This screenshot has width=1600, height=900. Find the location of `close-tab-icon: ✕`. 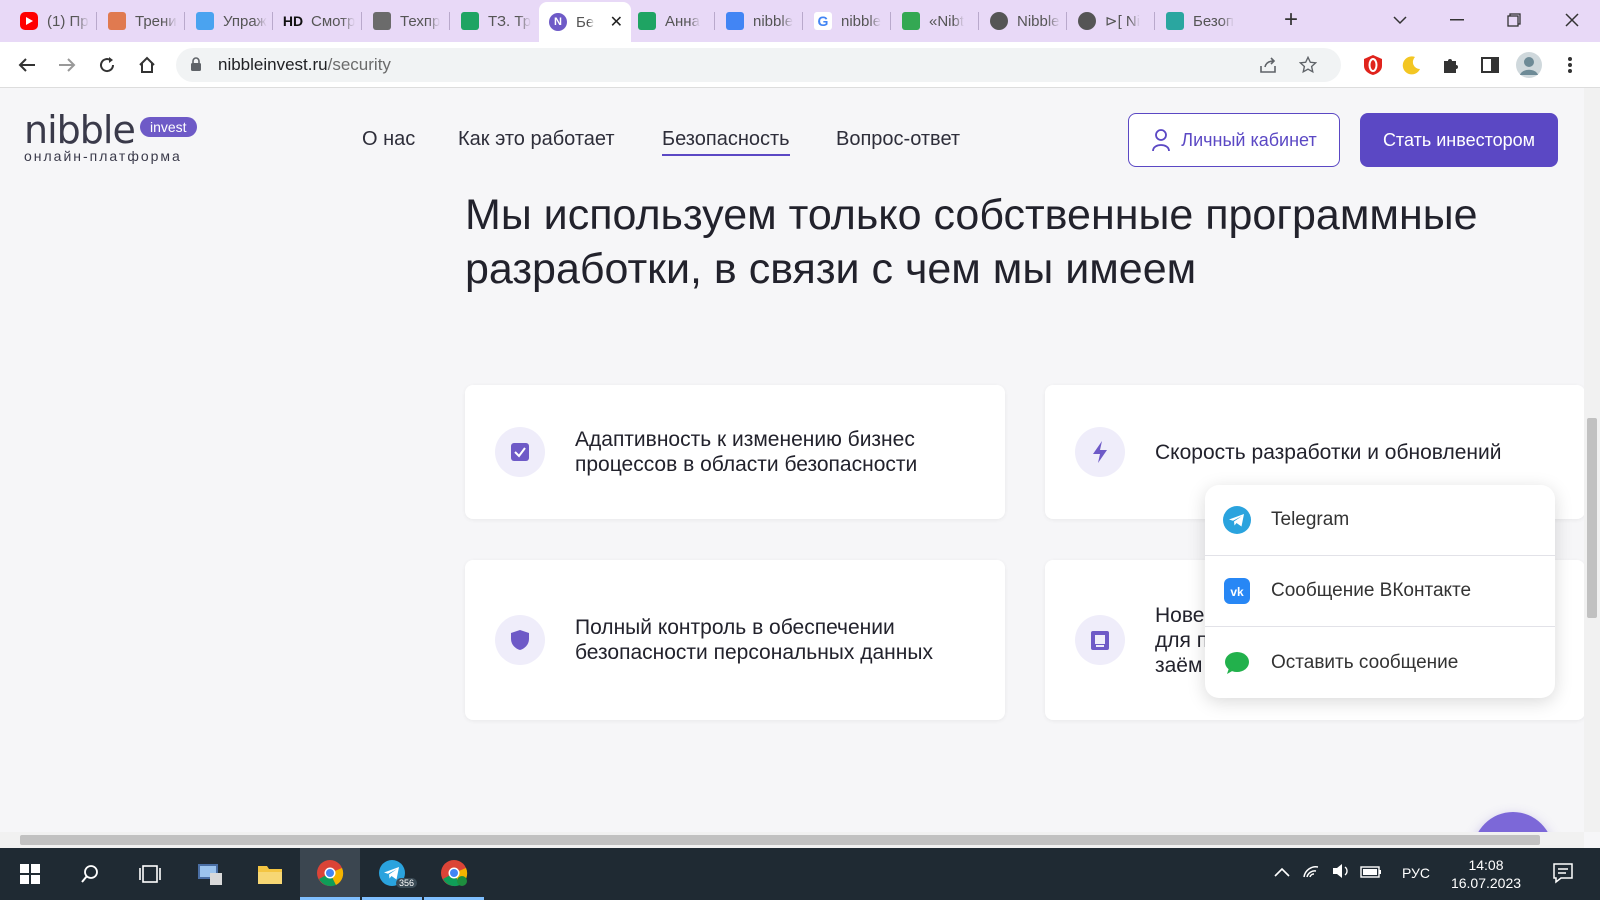

close-tab-icon: ✕ is located at coordinates (616, 22).